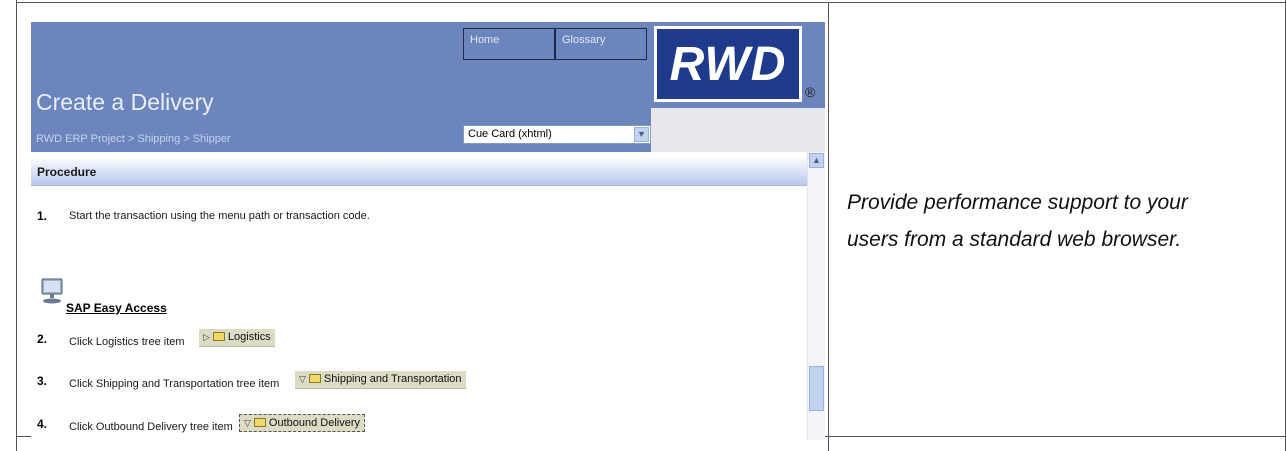 The height and width of the screenshot is (451, 1286). Describe the element at coordinates (127, 342) in the screenshot. I see `step-text: Click Logistics tree item` at that location.